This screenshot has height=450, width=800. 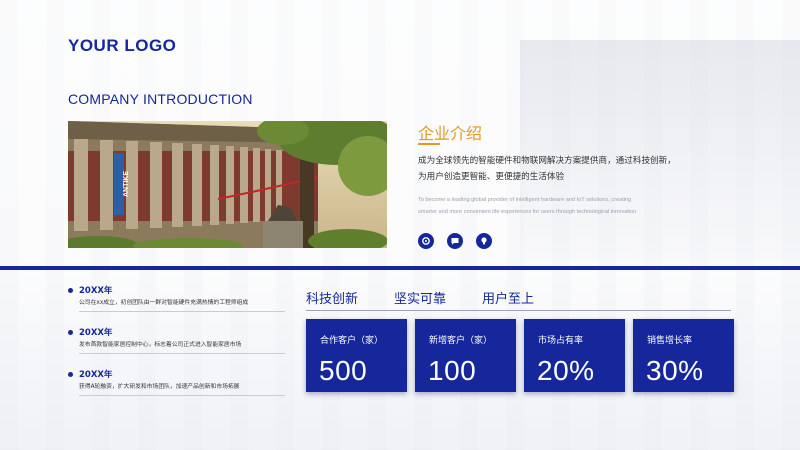 I want to click on banner-text: ANTIKE, so click(x=126, y=184).